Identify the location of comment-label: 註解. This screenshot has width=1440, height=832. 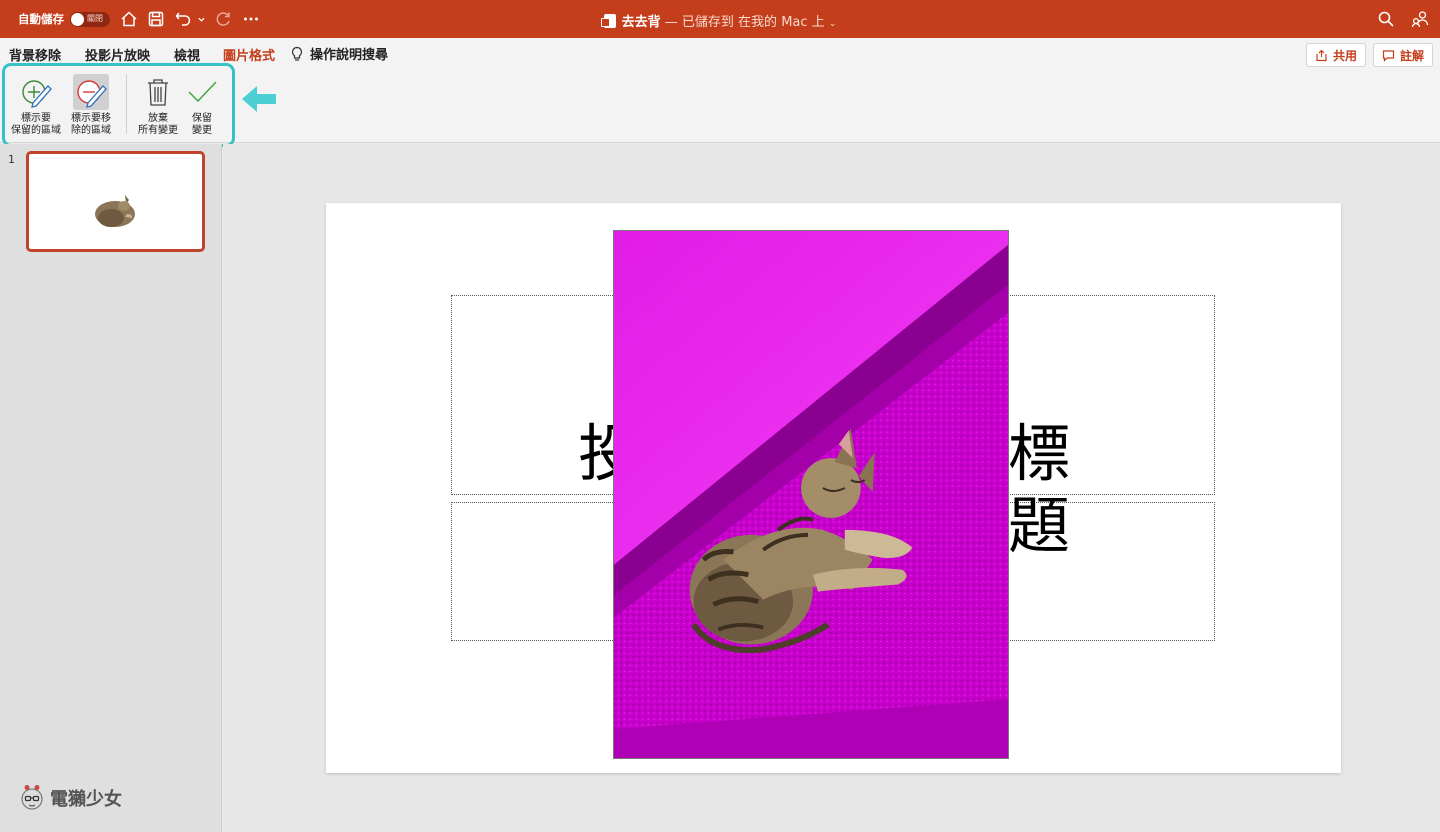
(1412, 55).